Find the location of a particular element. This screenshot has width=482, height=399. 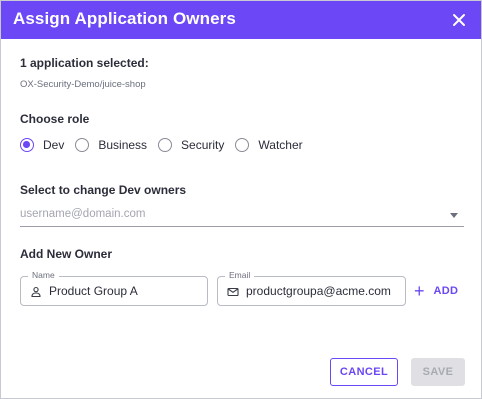

role-option-business: Business is located at coordinates (111, 145).